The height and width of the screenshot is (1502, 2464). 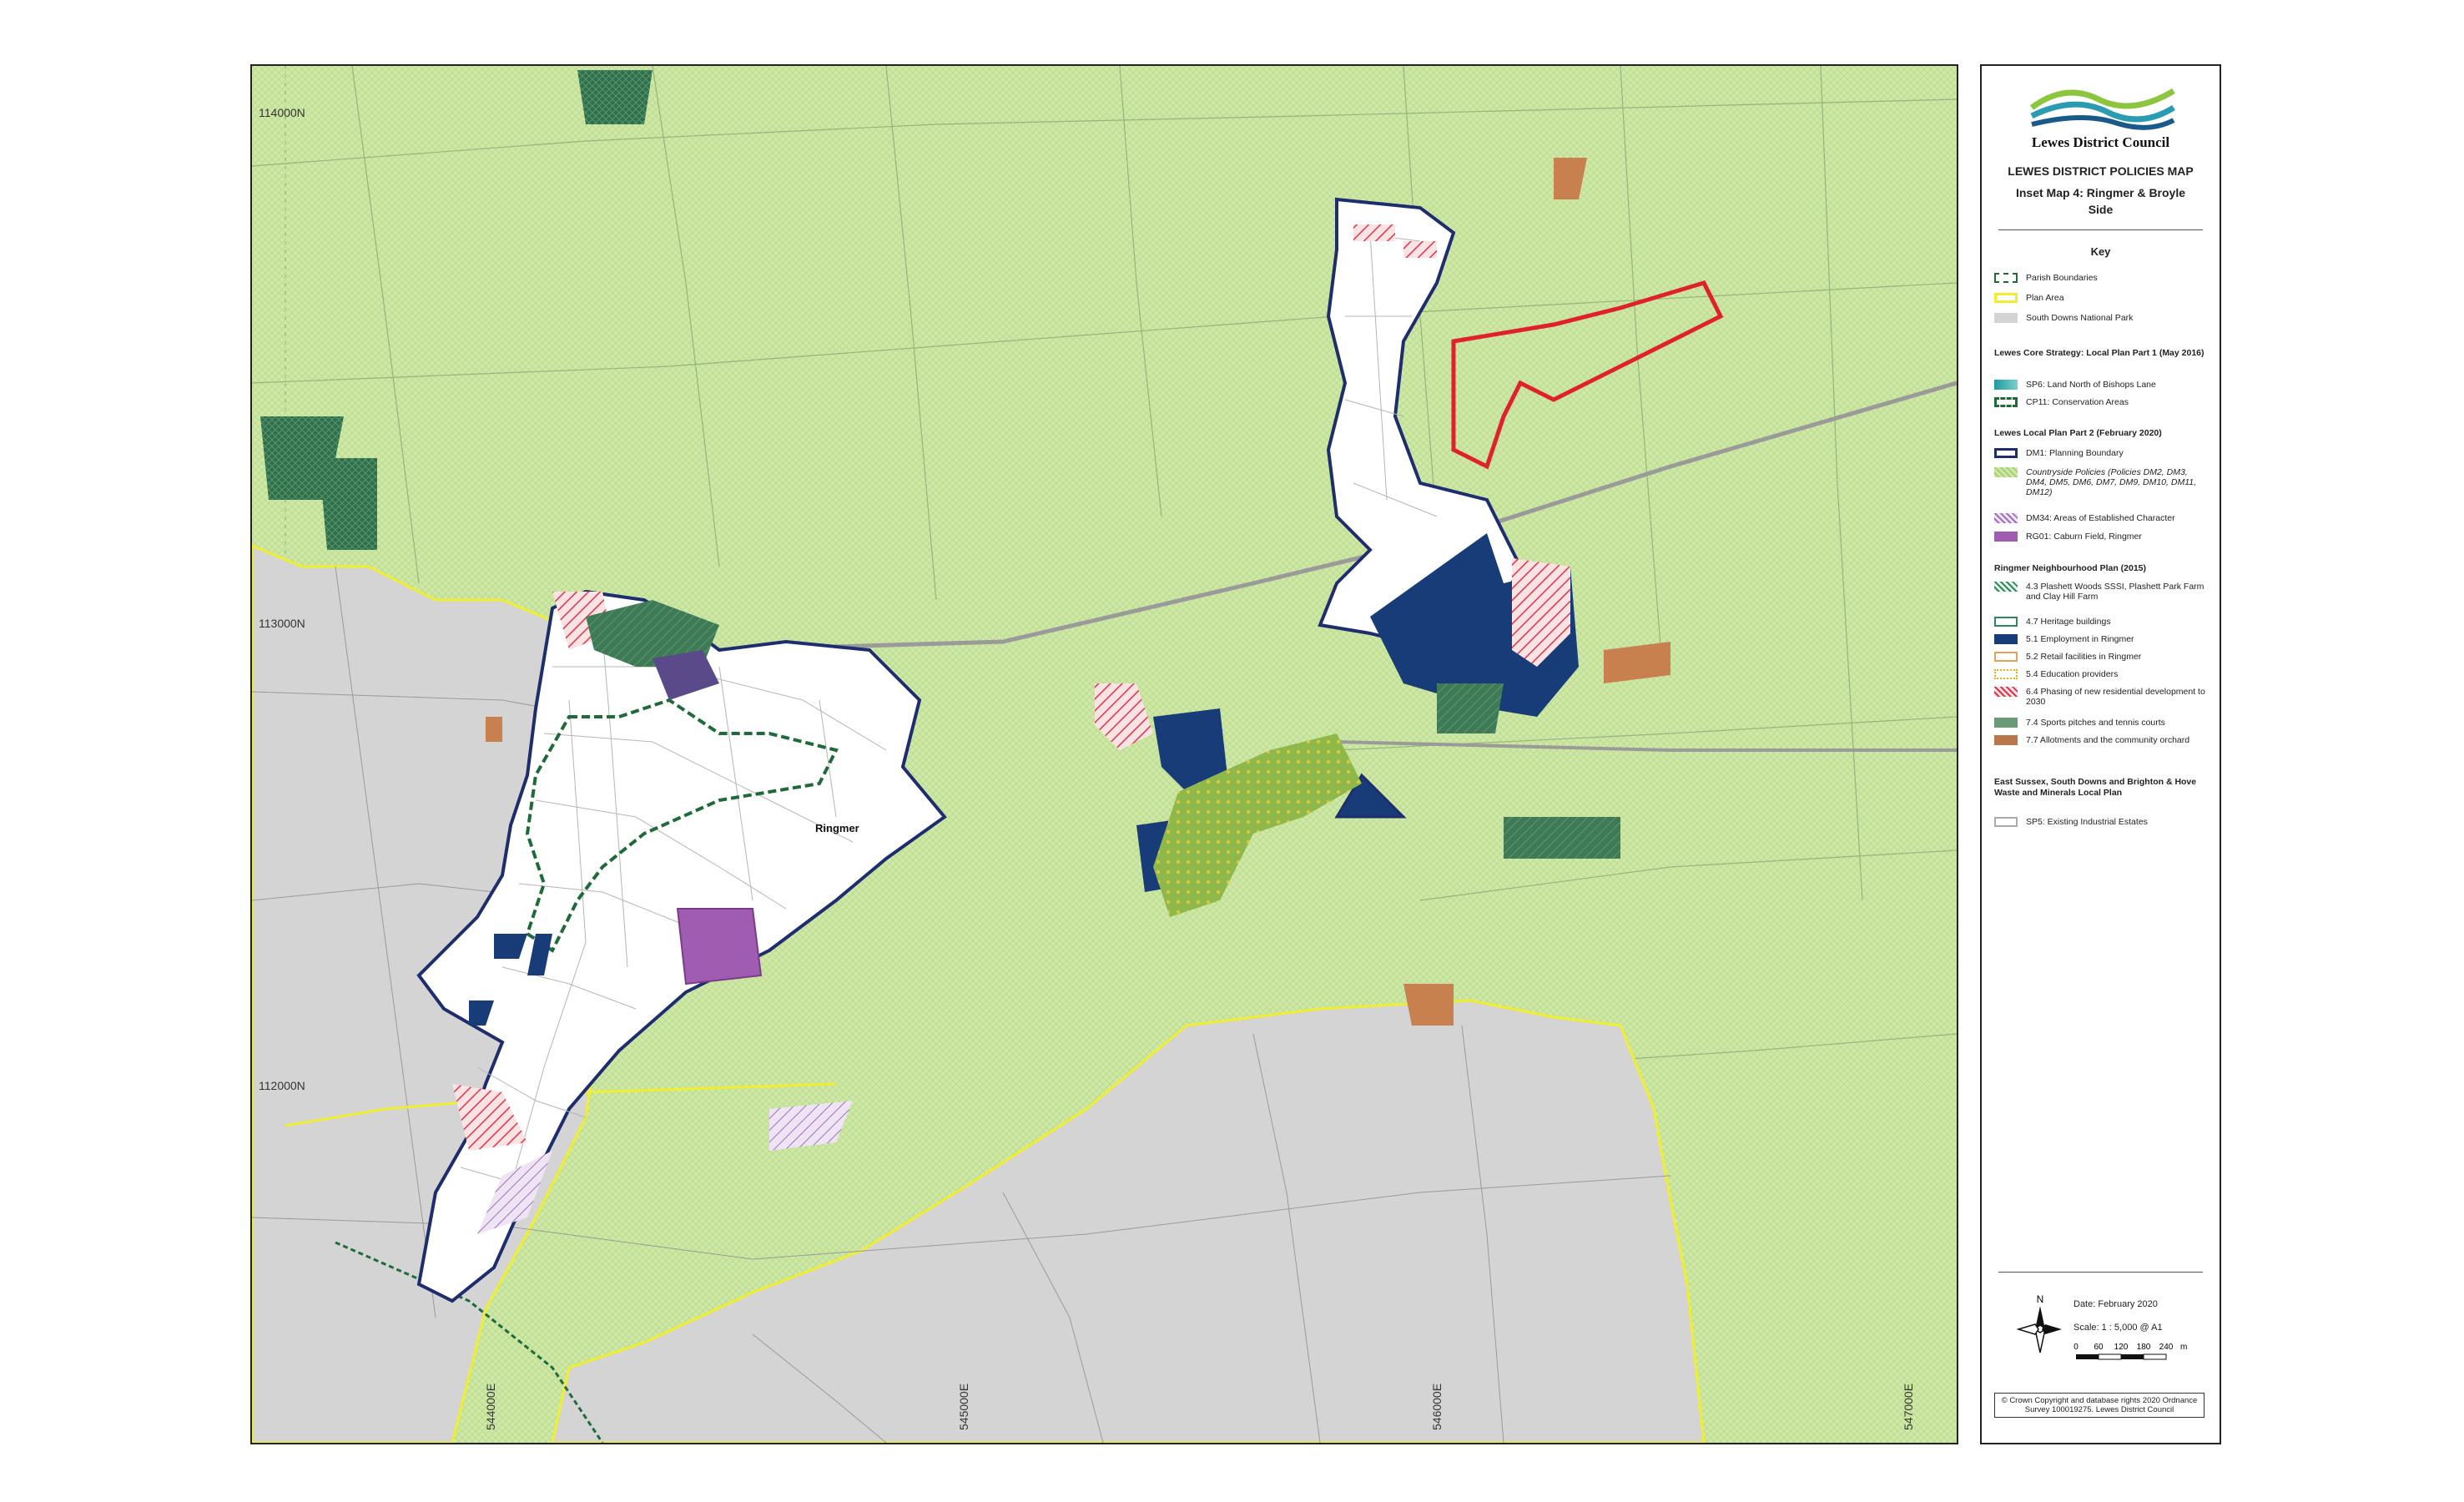 What do you see at coordinates (2100, 1272) in the screenshot?
I see `footer-divider` at bounding box center [2100, 1272].